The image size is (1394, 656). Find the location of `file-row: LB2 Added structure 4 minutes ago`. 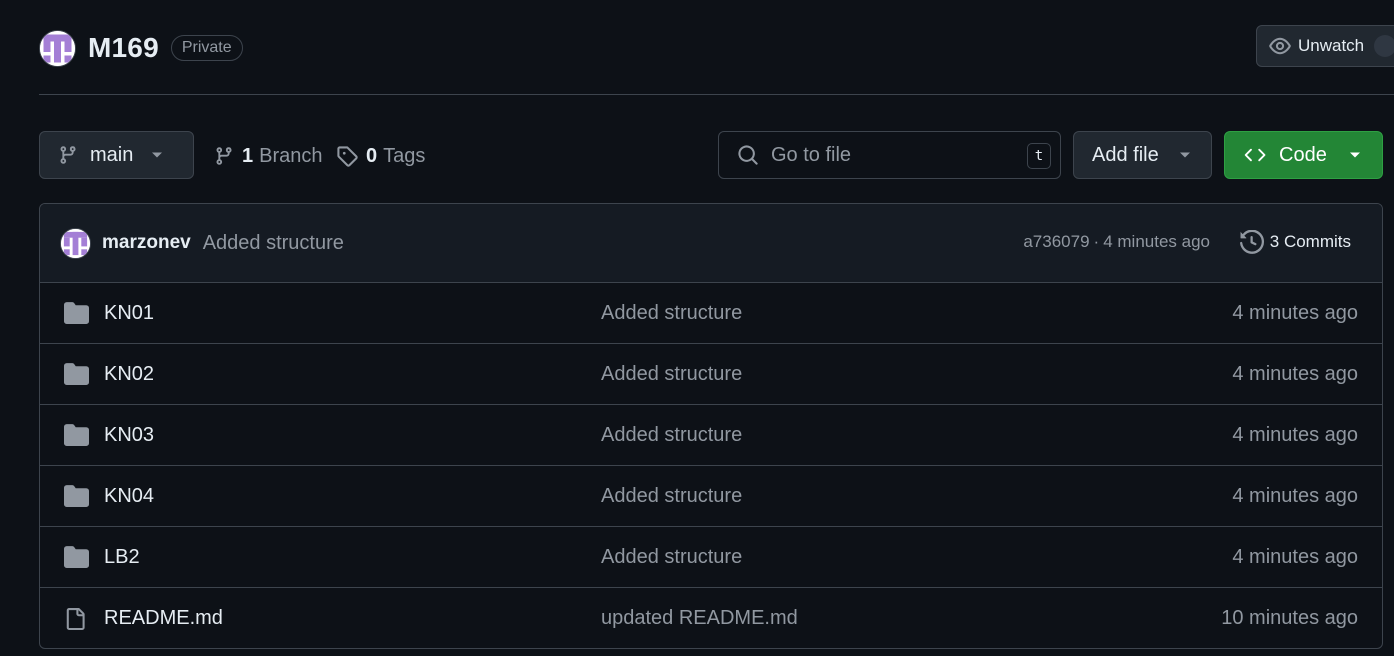

file-row: LB2 Added structure 4 minutes ago is located at coordinates (711, 557).